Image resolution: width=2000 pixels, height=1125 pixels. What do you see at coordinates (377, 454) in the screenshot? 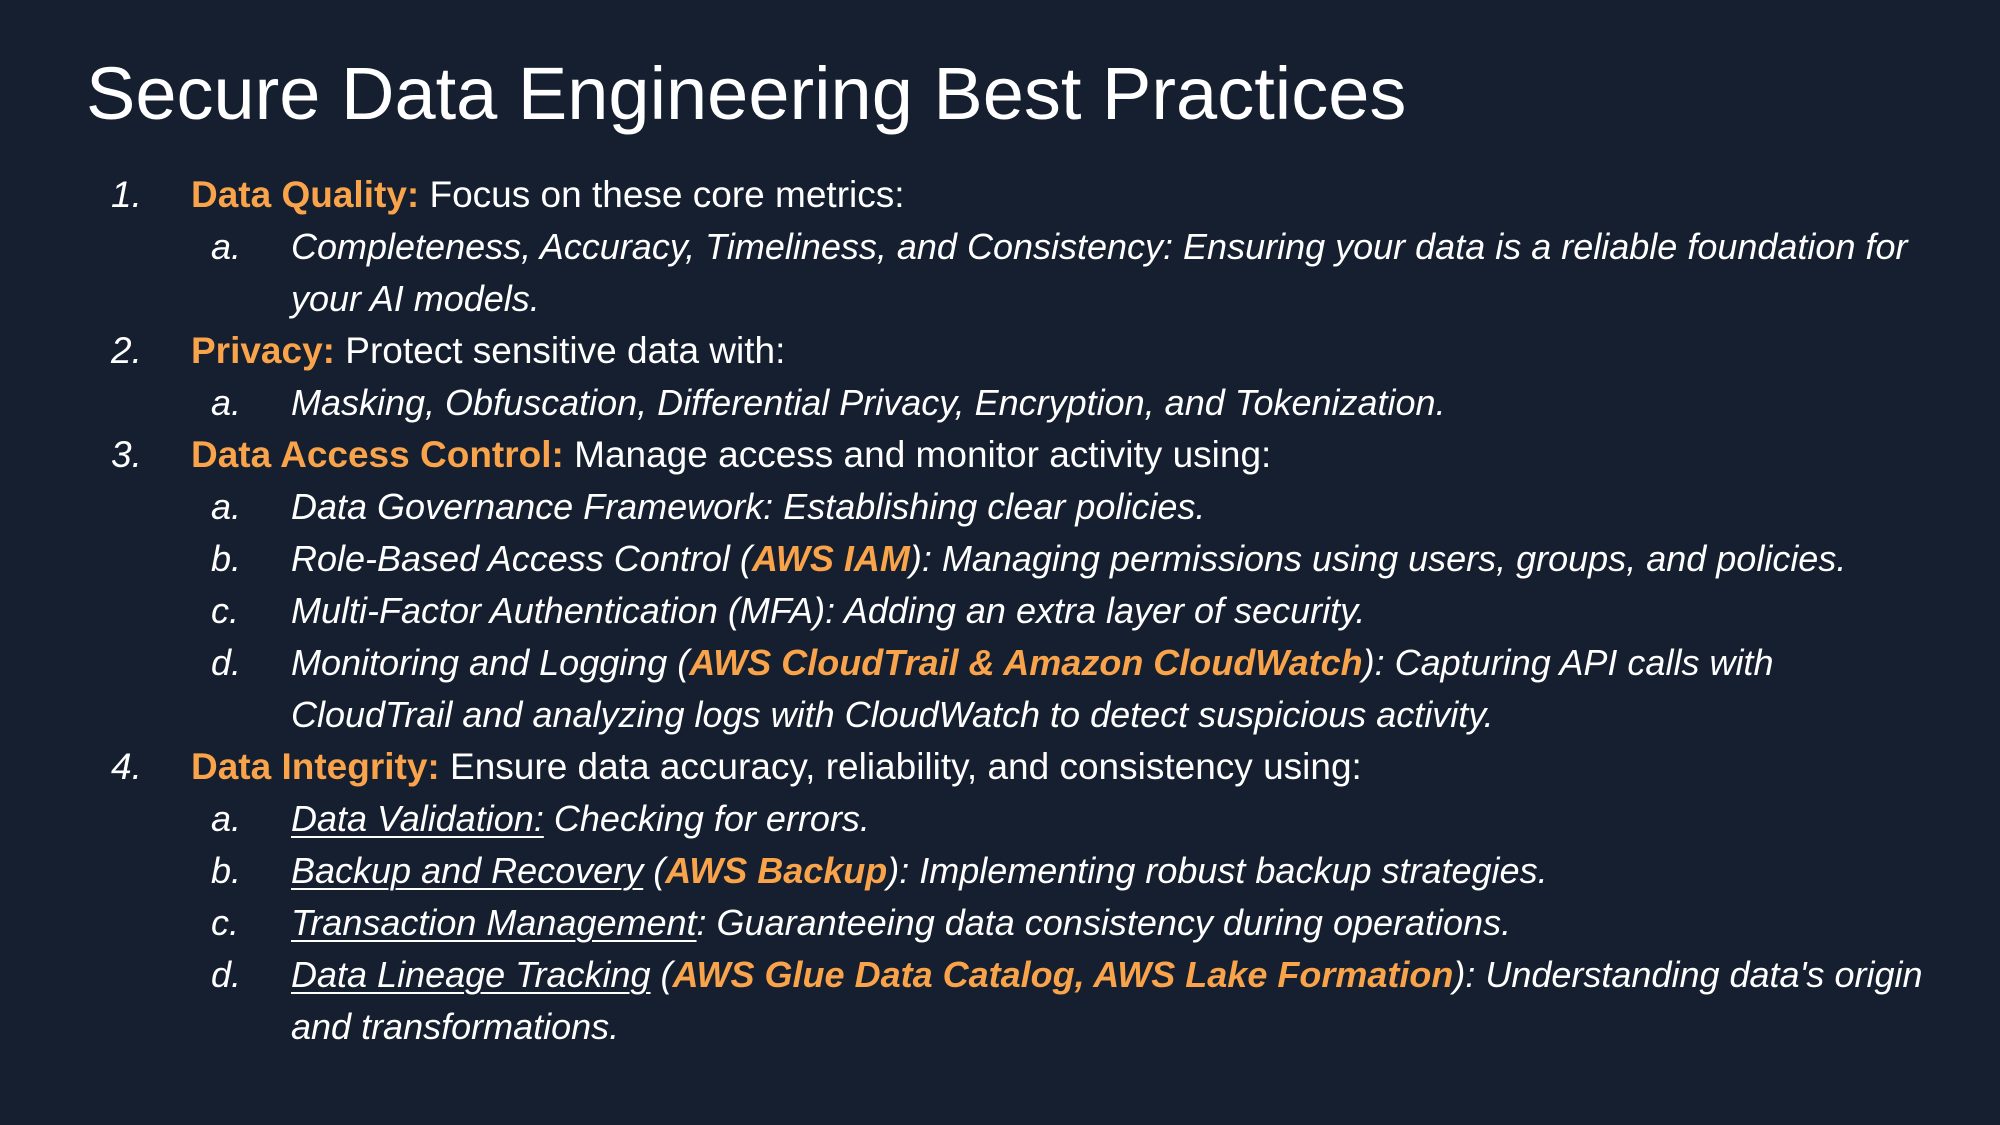
I see `item-heading: Data Access Control:` at bounding box center [377, 454].